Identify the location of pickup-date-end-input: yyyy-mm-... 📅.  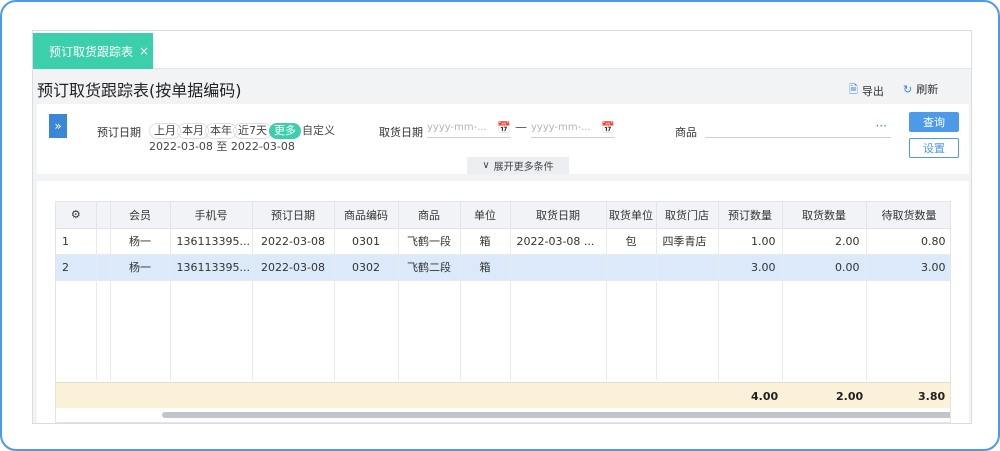
(573, 129).